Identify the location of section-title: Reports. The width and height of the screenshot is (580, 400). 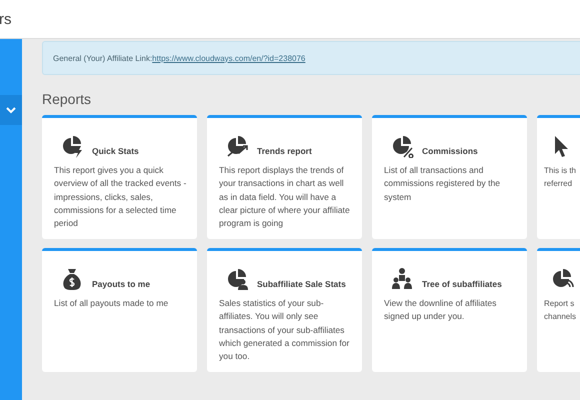
(67, 99).